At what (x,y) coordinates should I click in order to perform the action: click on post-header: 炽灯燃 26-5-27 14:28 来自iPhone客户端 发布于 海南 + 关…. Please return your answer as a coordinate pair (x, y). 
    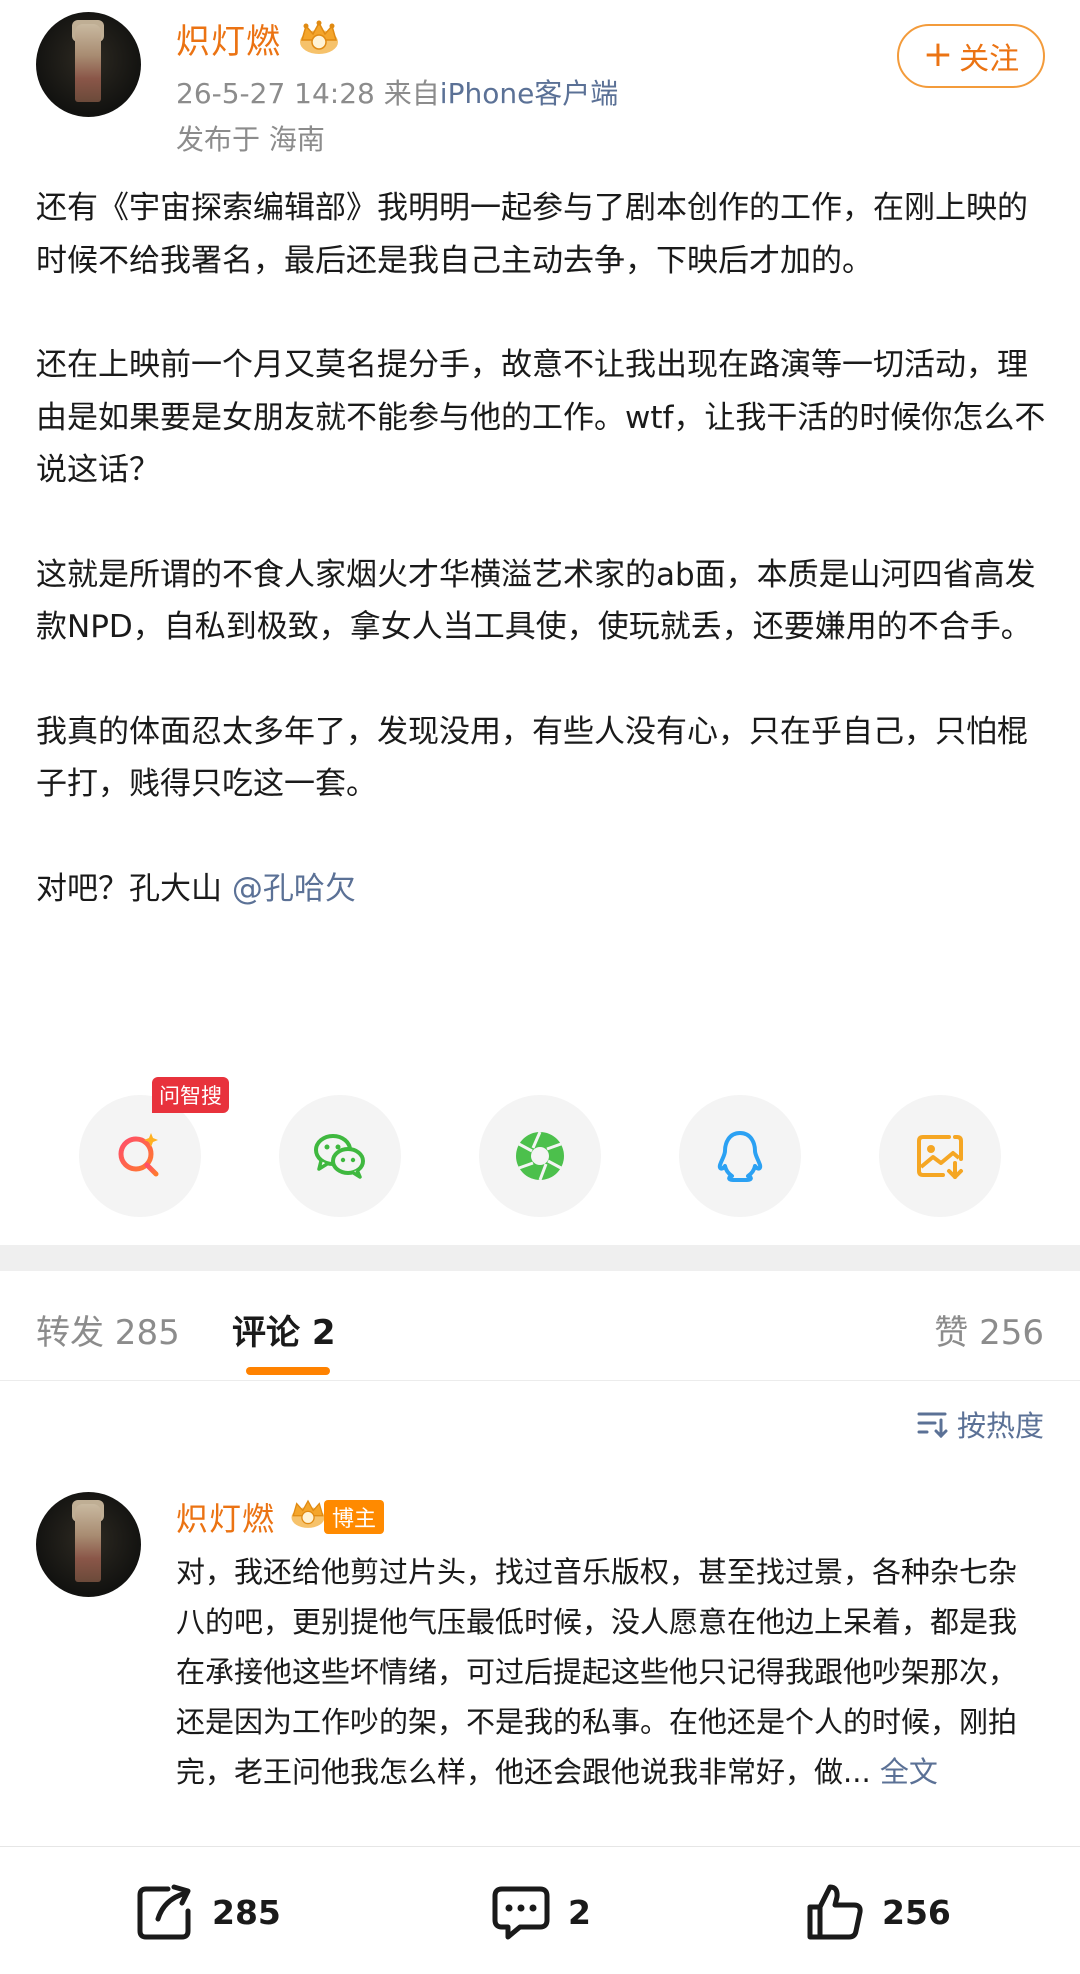
    Looking at the image, I should click on (540, 85).